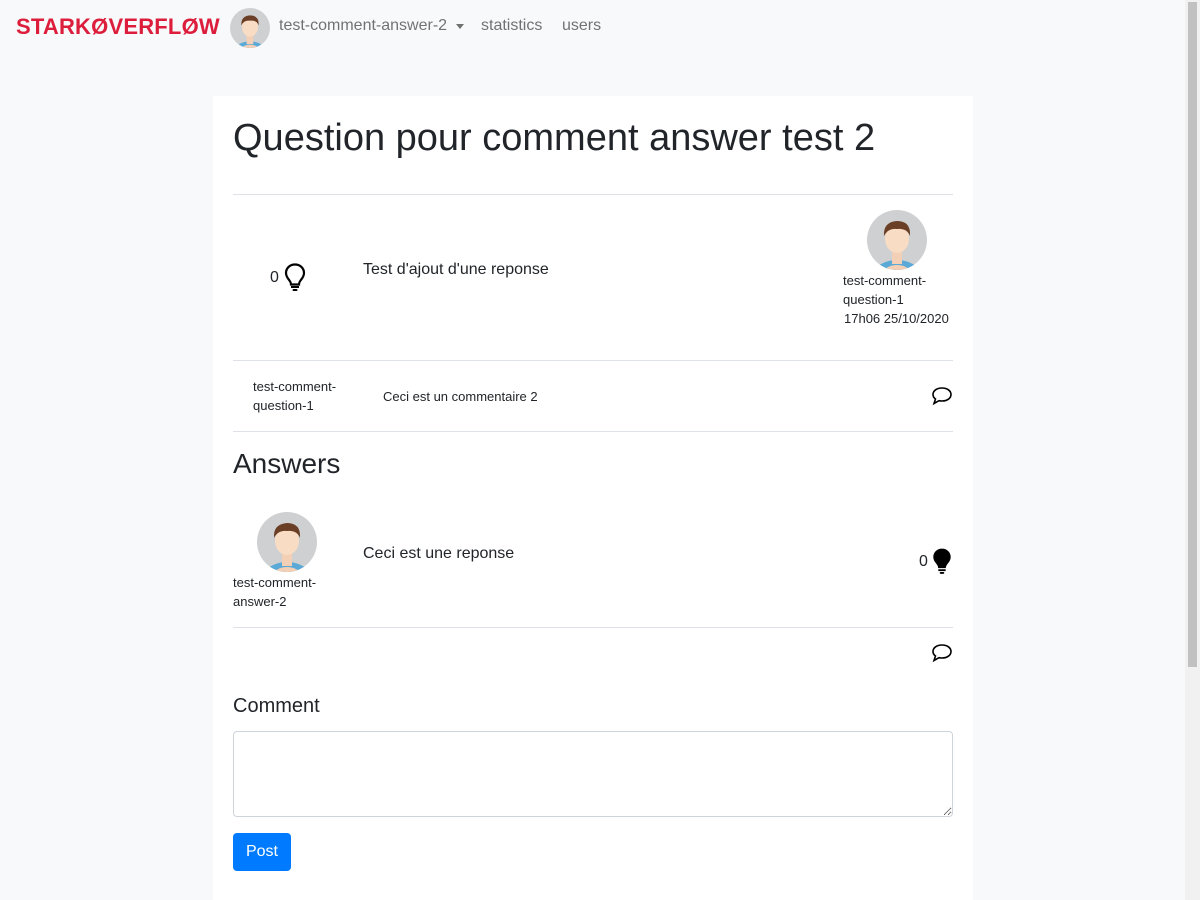  Describe the element at coordinates (942, 561) in the screenshot. I see `lightbulb-filled-icon` at that location.